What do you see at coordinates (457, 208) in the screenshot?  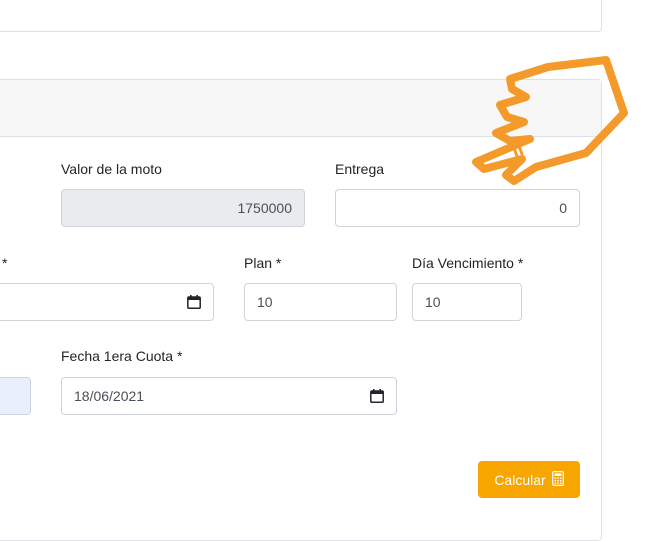 I see `entrega-input: 0` at bounding box center [457, 208].